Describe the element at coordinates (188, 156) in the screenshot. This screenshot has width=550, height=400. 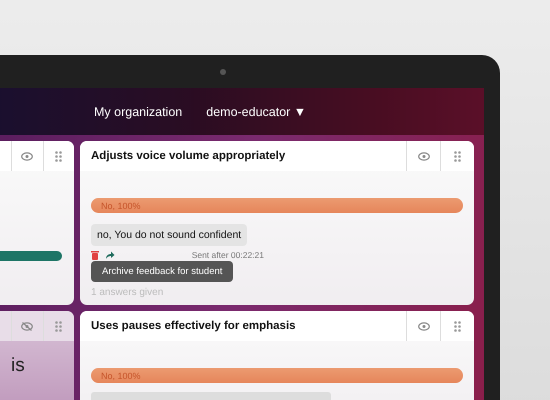
I see `card-title: Adjusts voice volume appropriately` at that location.